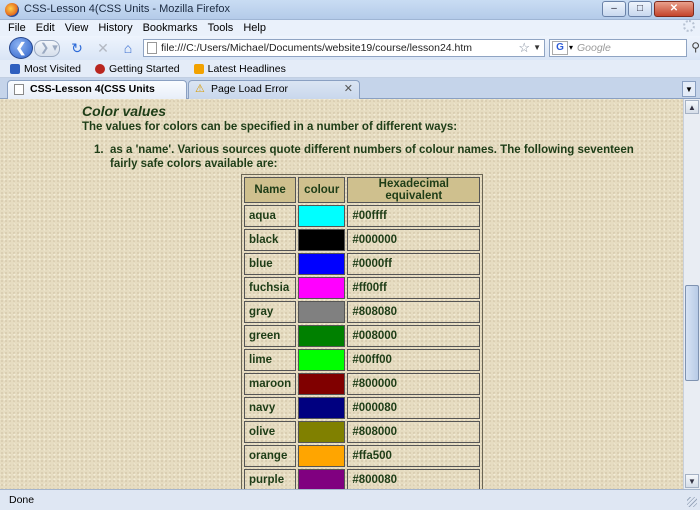 The image size is (700, 510). I want to click on search-input: Google, so click(594, 48).